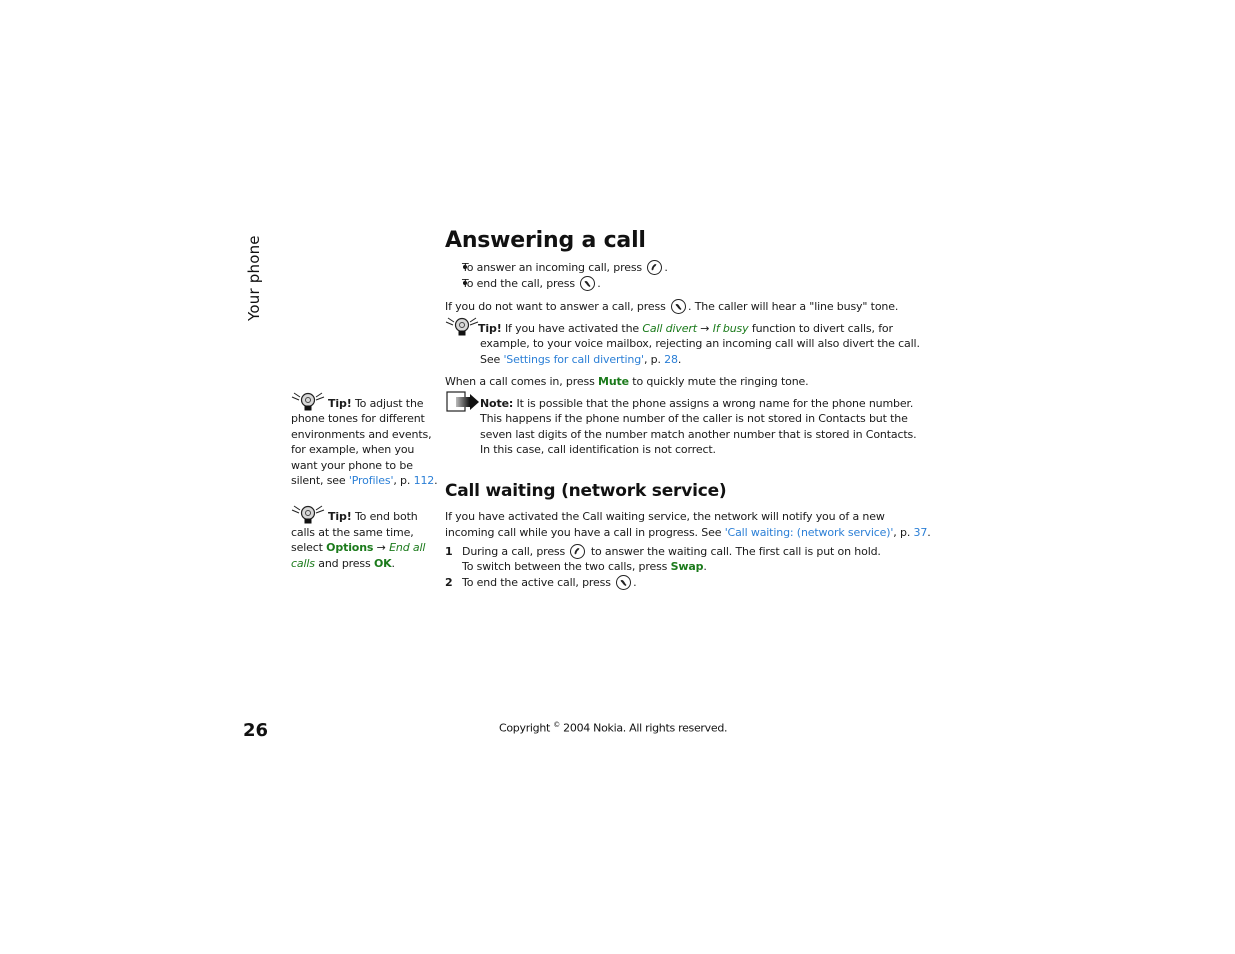 Image resolution: width=1235 pixels, height=954 pixels. I want to click on link-profiles: 'Profiles', so click(371, 480).